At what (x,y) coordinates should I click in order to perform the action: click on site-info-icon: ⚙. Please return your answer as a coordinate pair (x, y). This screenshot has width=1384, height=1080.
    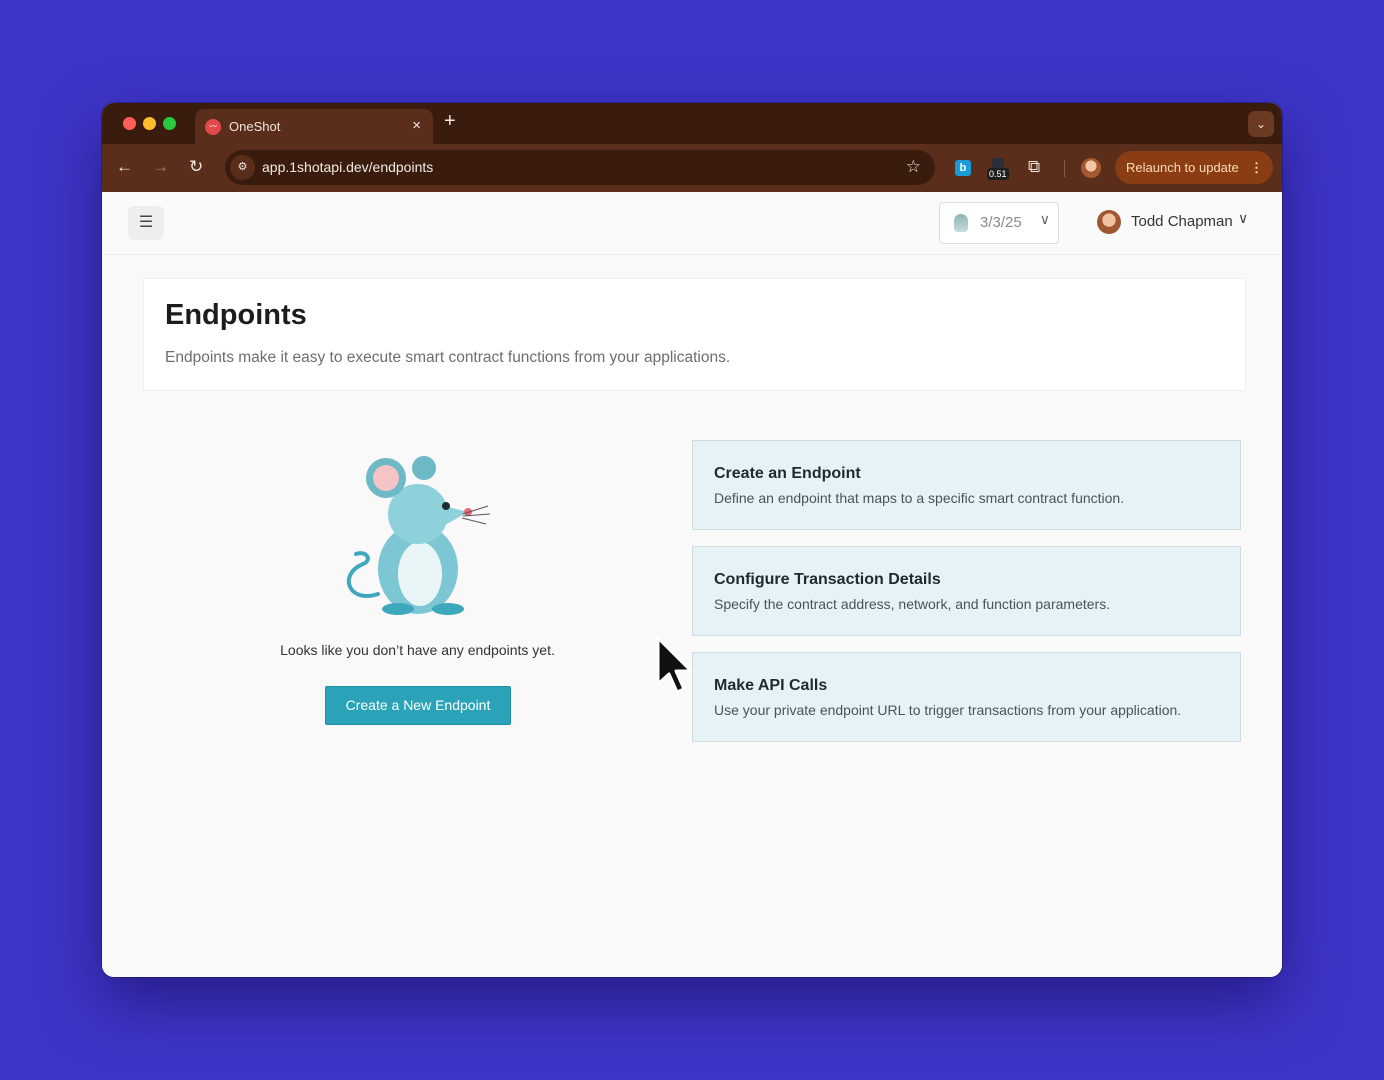
    Looking at the image, I should click on (242, 167).